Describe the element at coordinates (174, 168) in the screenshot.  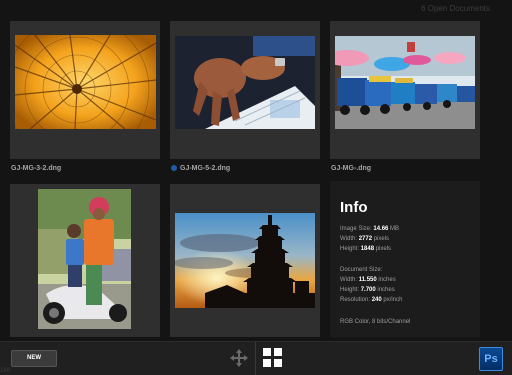
I see `active-document-indicator` at that location.